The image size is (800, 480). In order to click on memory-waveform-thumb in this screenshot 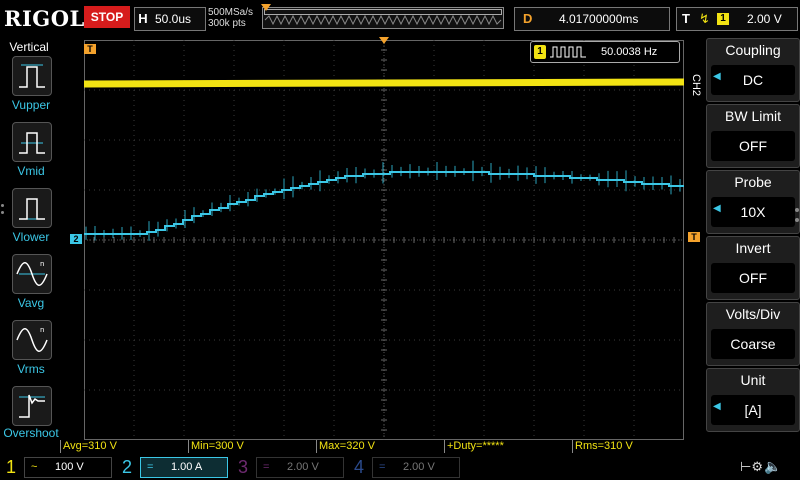, I will do `click(383, 20)`.